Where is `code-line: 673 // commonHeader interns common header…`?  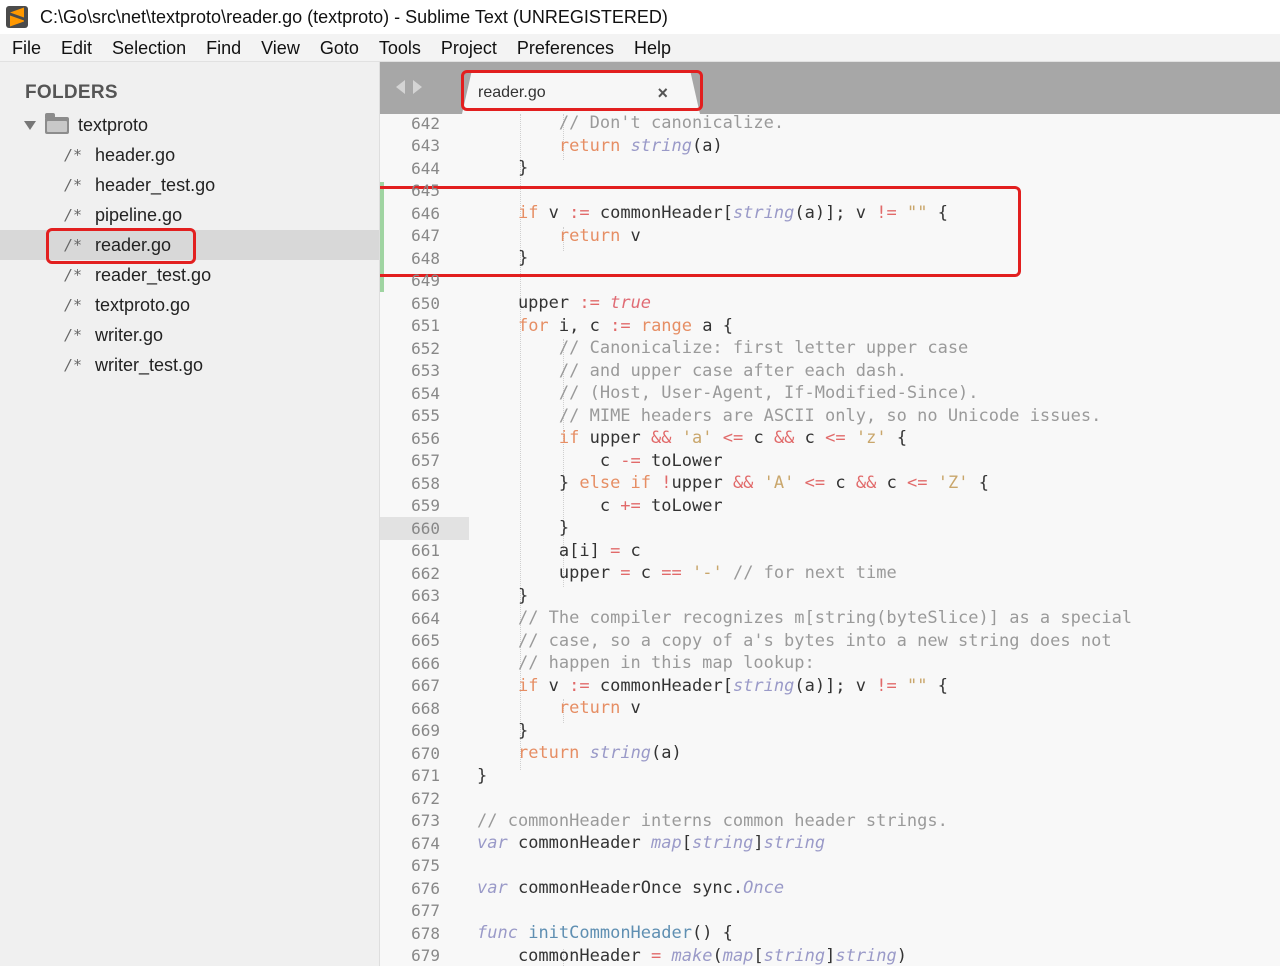 code-line: 673 // commonHeader interns common header… is located at coordinates (830, 821).